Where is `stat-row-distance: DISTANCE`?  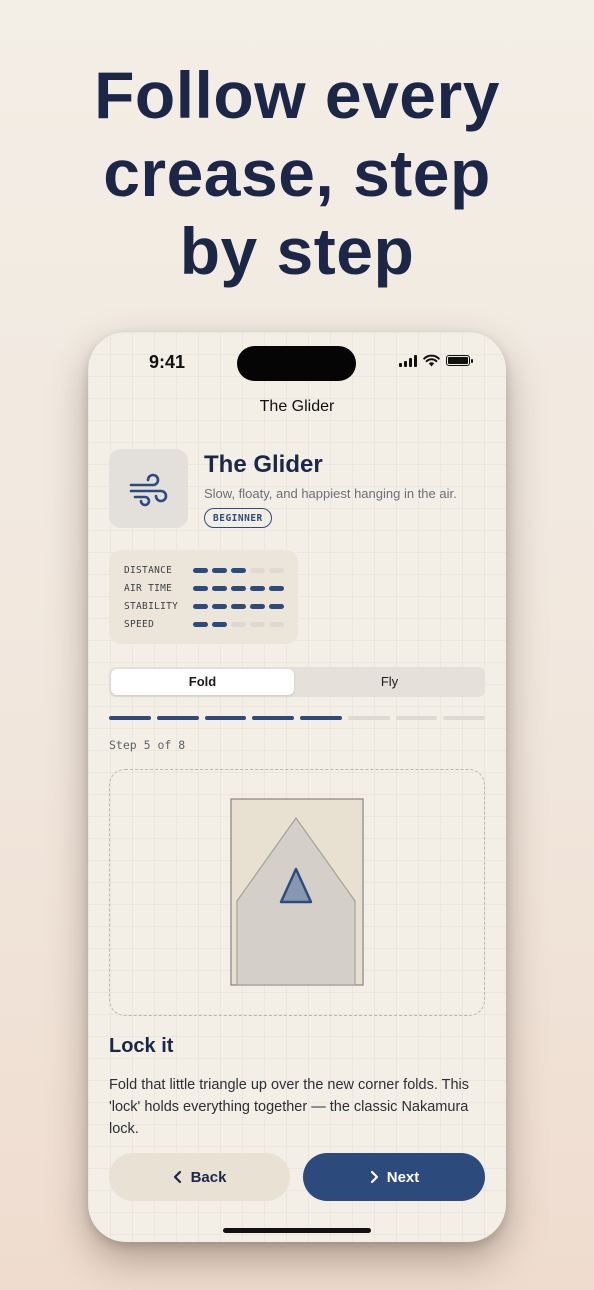 stat-row-distance: DISTANCE is located at coordinates (204, 570).